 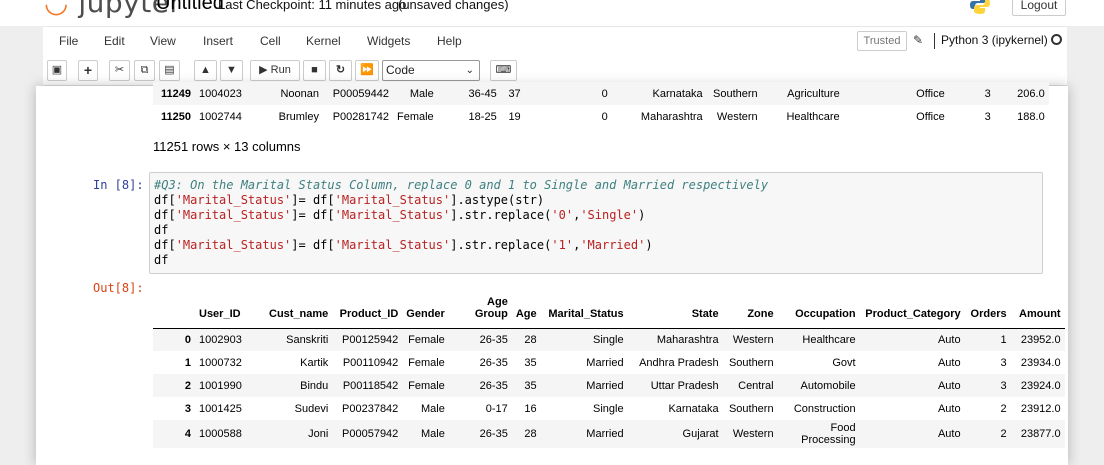 What do you see at coordinates (323, 41) in the screenshot?
I see `menu-kernel: Kernel` at bounding box center [323, 41].